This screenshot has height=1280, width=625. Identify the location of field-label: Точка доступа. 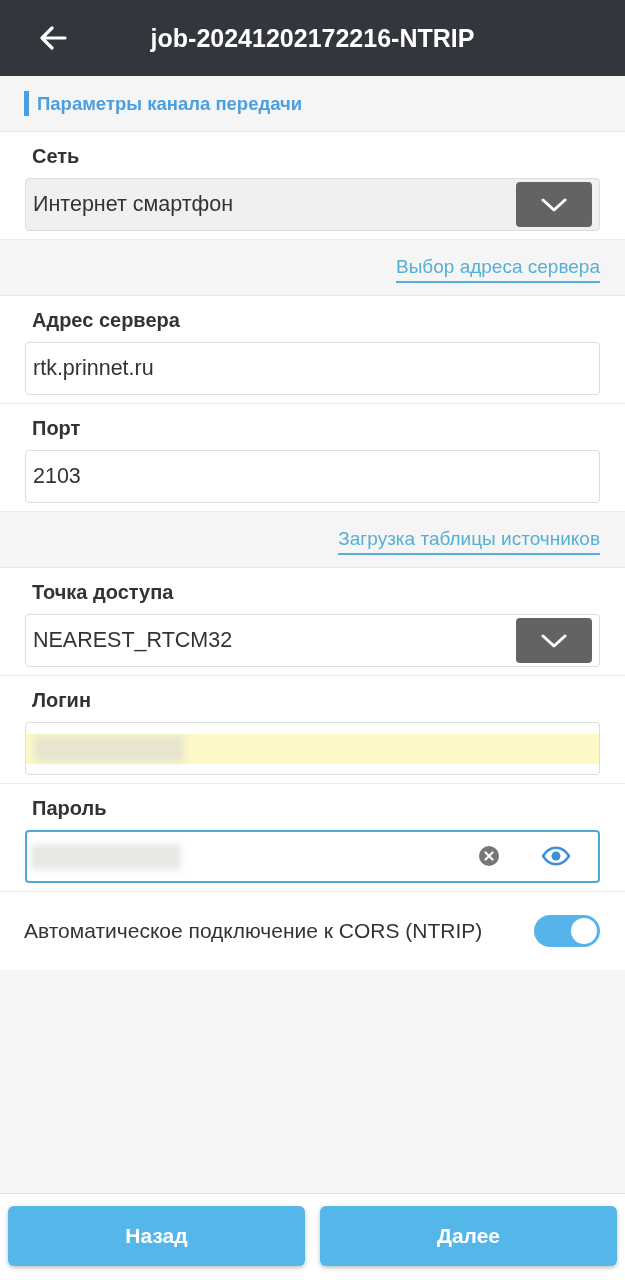
(103, 592).